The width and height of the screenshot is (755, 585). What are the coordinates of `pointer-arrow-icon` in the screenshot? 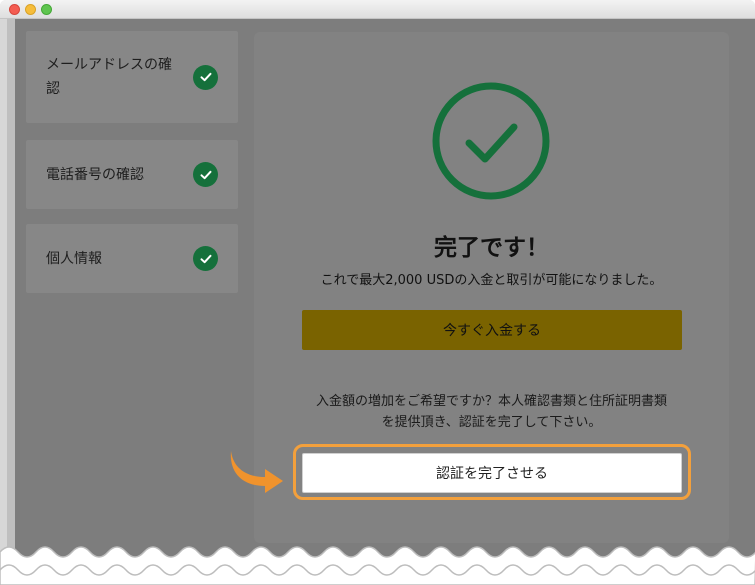 It's located at (256, 472).